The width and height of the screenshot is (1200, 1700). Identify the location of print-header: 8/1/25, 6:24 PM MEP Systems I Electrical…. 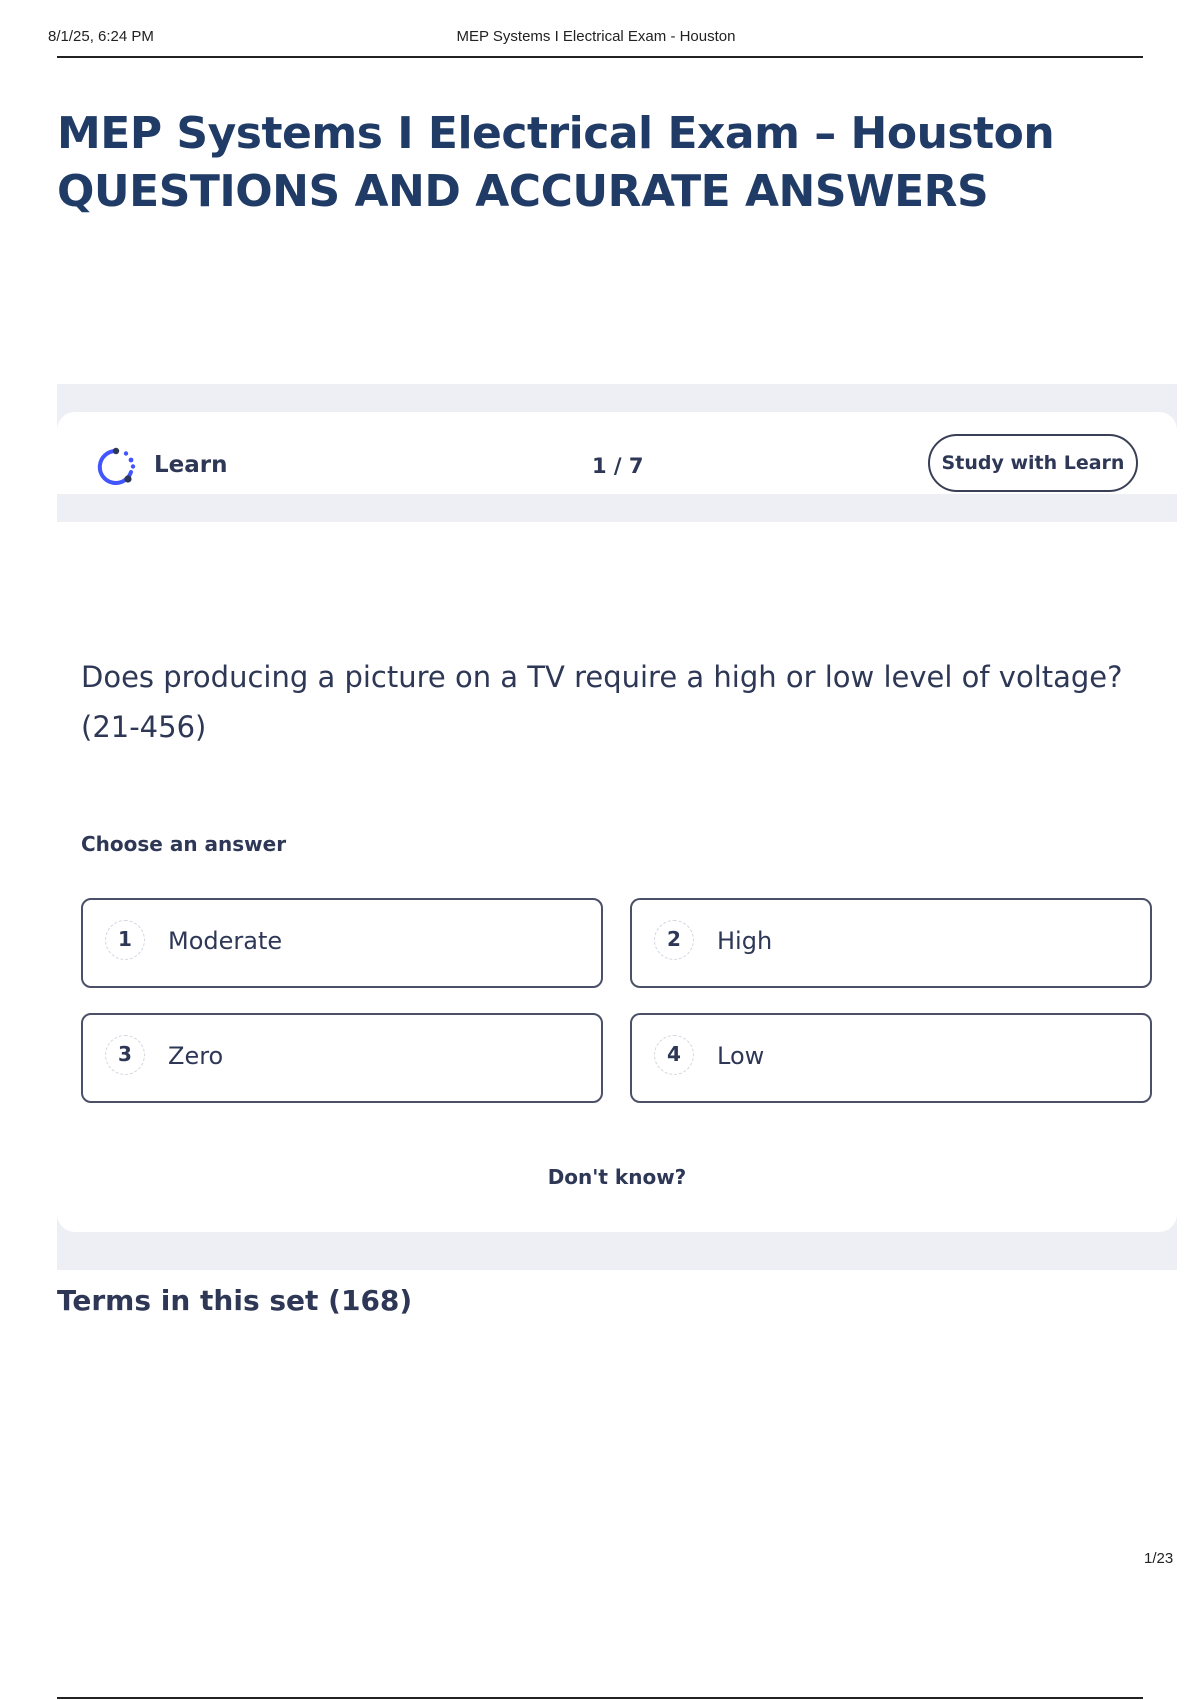
(596, 39).